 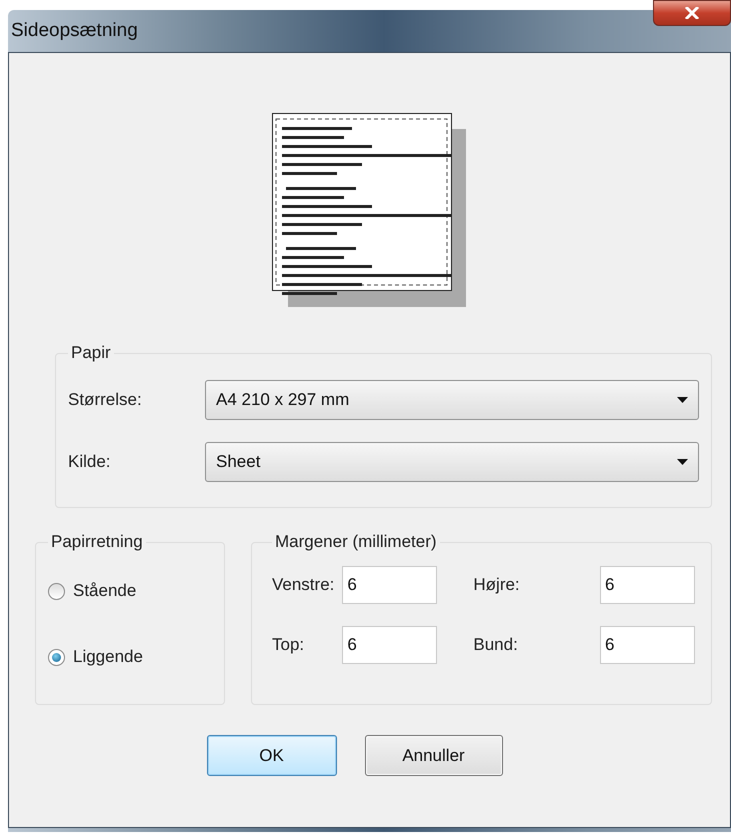 What do you see at coordinates (105, 400) in the screenshot?
I see `field-label: Størrelse:` at bounding box center [105, 400].